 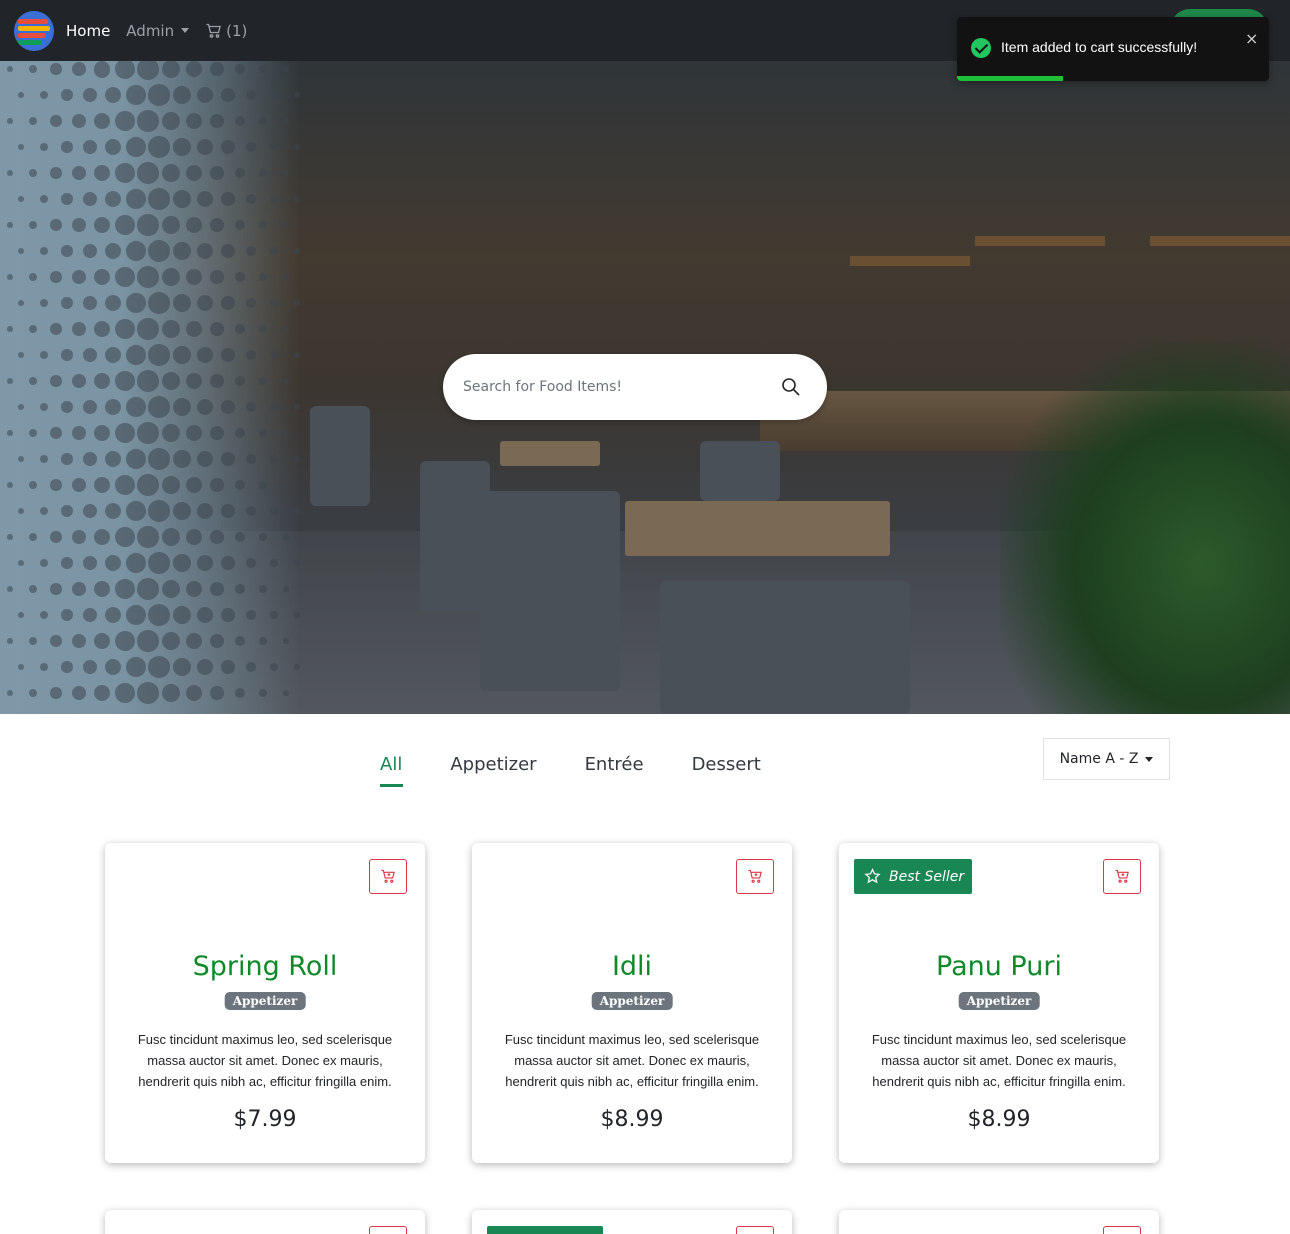 I want to click on toast-progress-bar, so click(x=1010, y=78).